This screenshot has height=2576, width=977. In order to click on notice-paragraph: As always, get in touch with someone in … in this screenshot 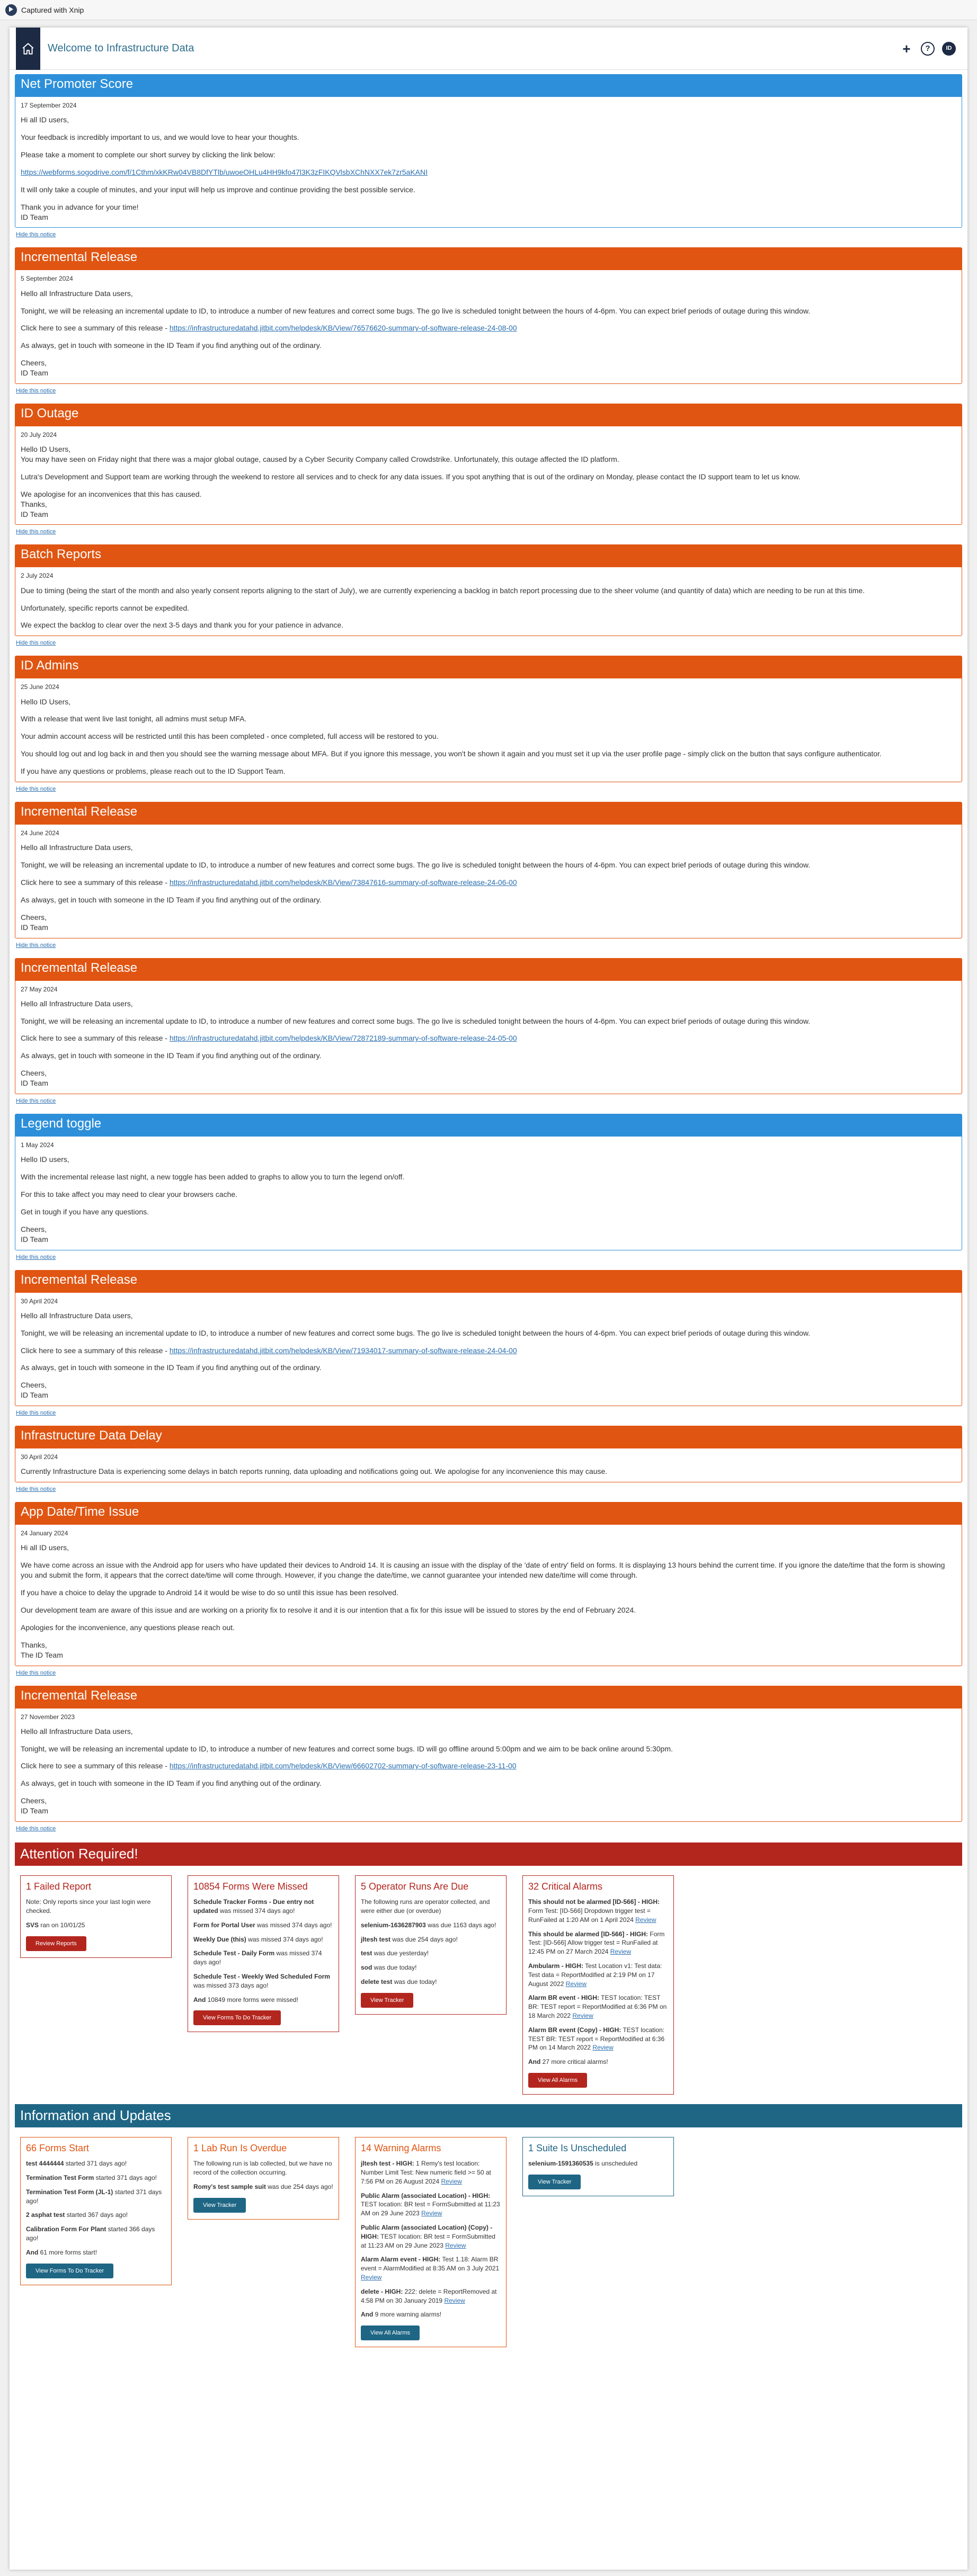, I will do `click(171, 345)`.